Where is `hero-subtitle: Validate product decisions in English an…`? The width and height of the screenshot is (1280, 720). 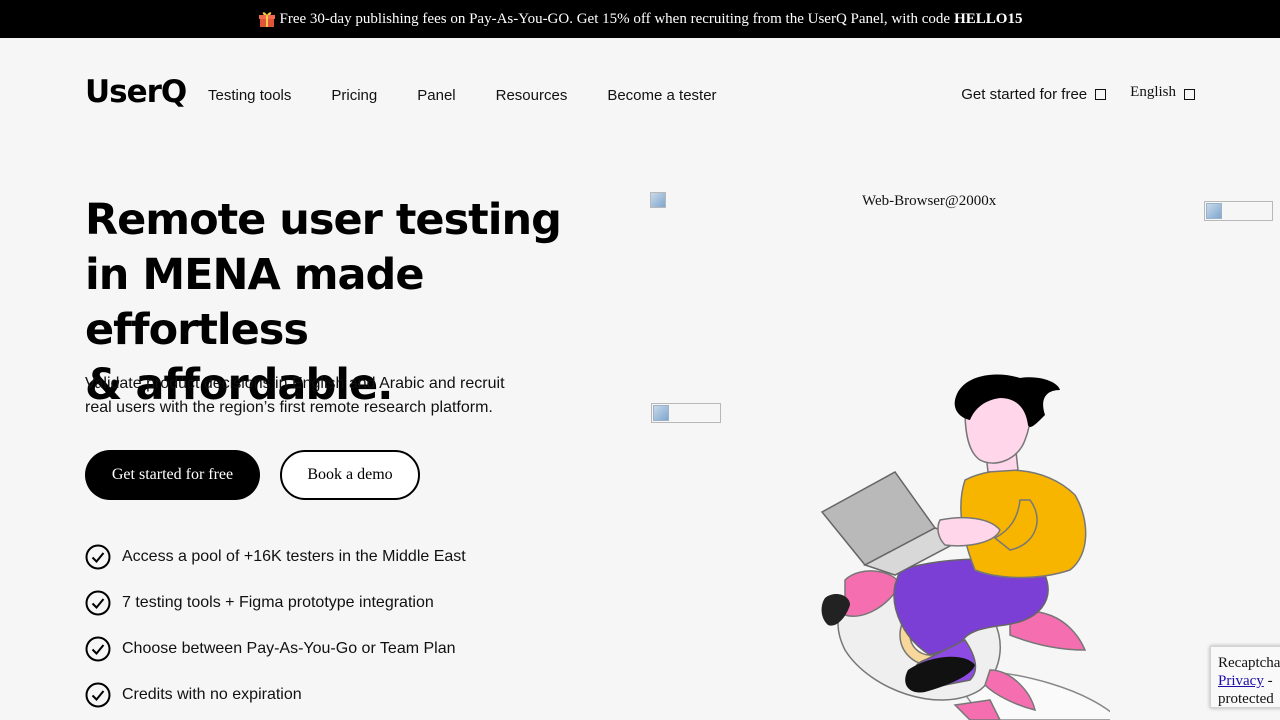 hero-subtitle: Validate product decisions in English an… is located at coordinates (295, 395).